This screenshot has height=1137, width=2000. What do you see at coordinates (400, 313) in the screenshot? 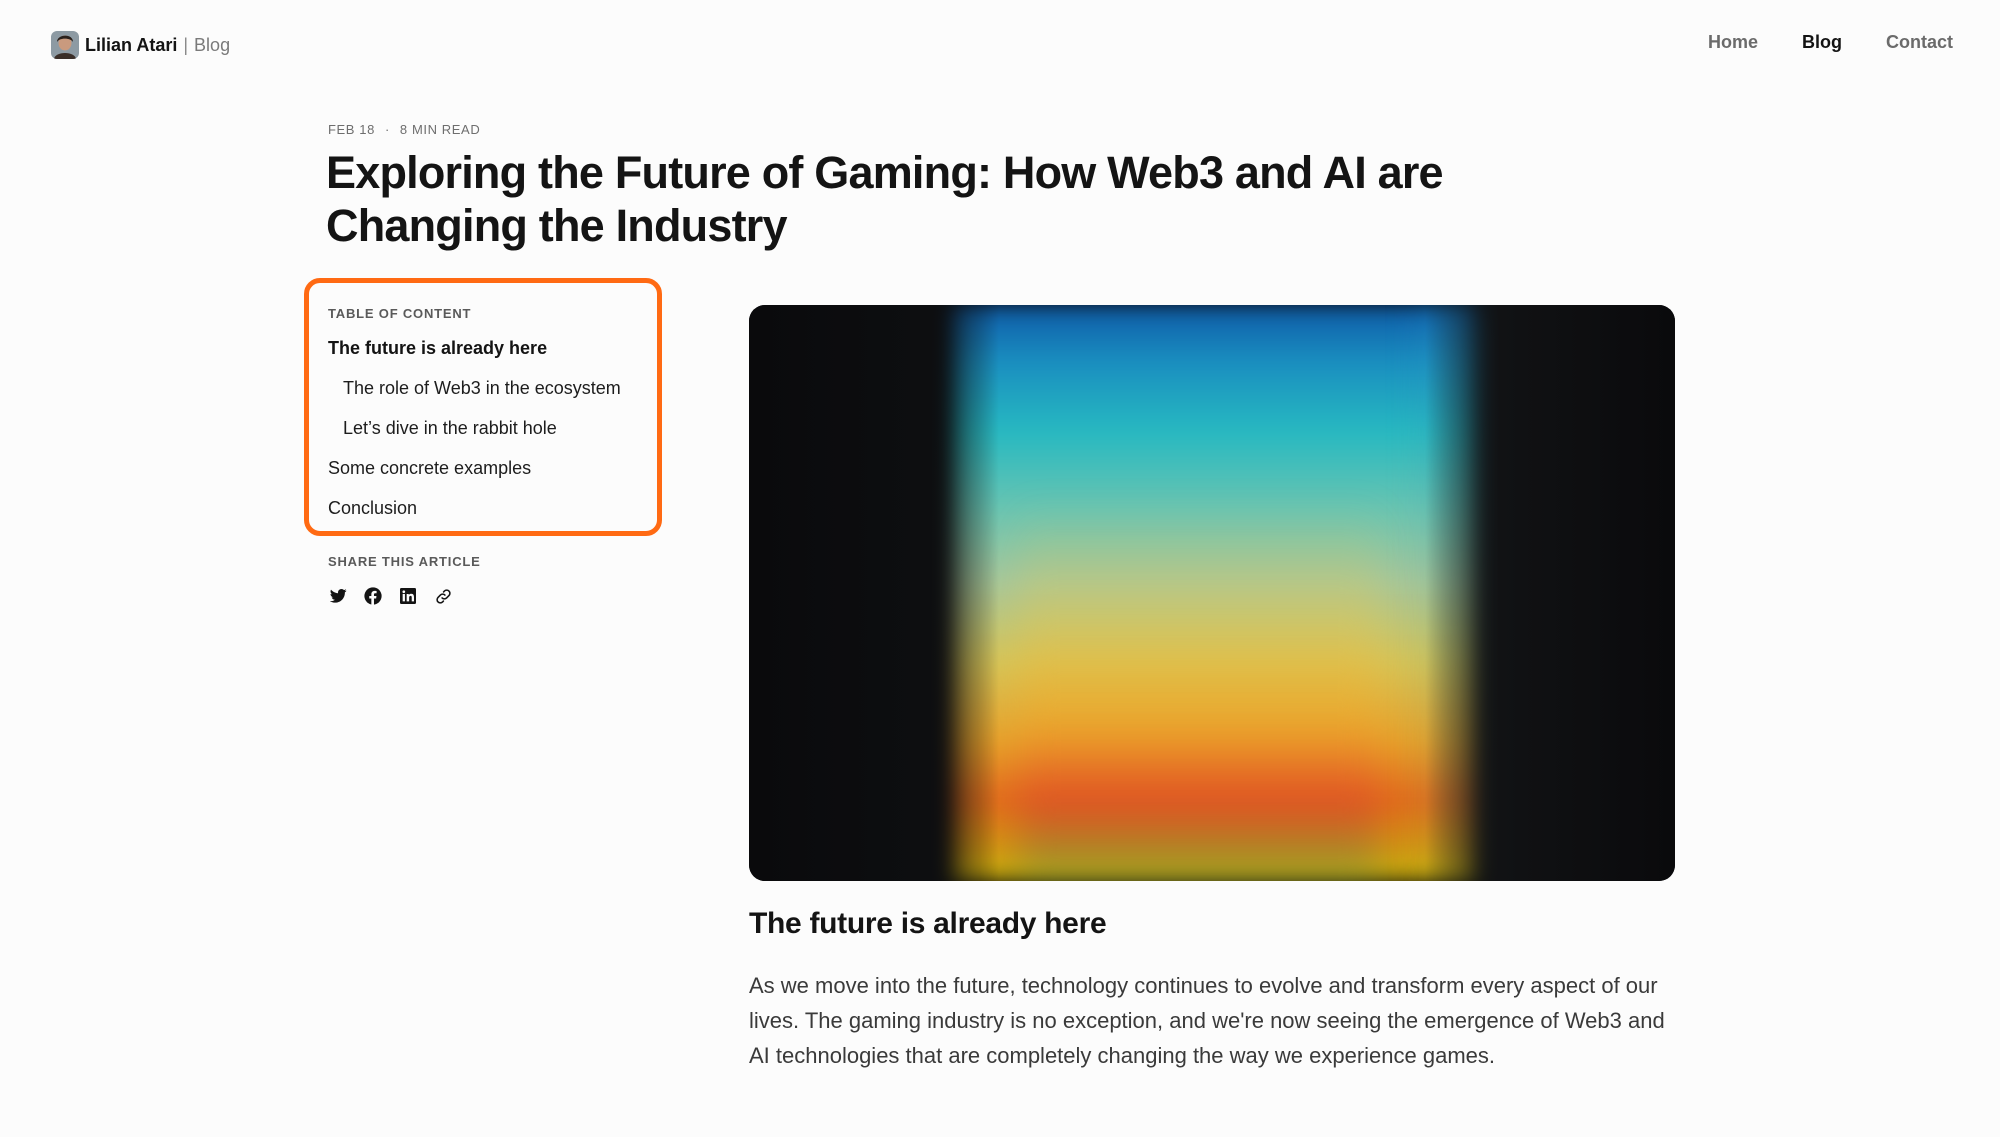
I see `toc-heading: TABLE OF CONTENT` at bounding box center [400, 313].